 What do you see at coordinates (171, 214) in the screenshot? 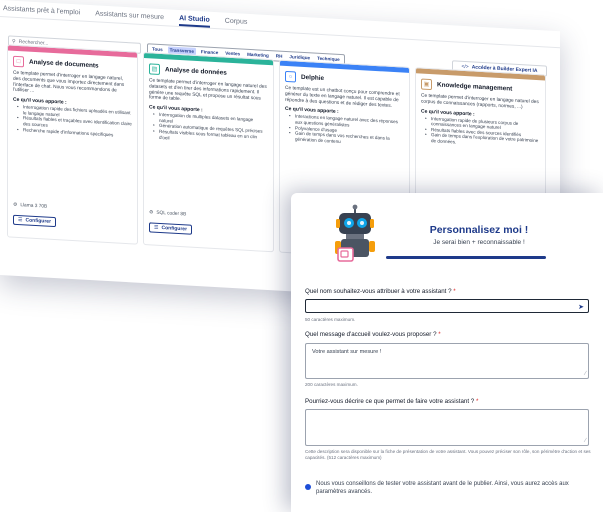
I see `card-model-label: SQL coder 8B` at bounding box center [171, 214].